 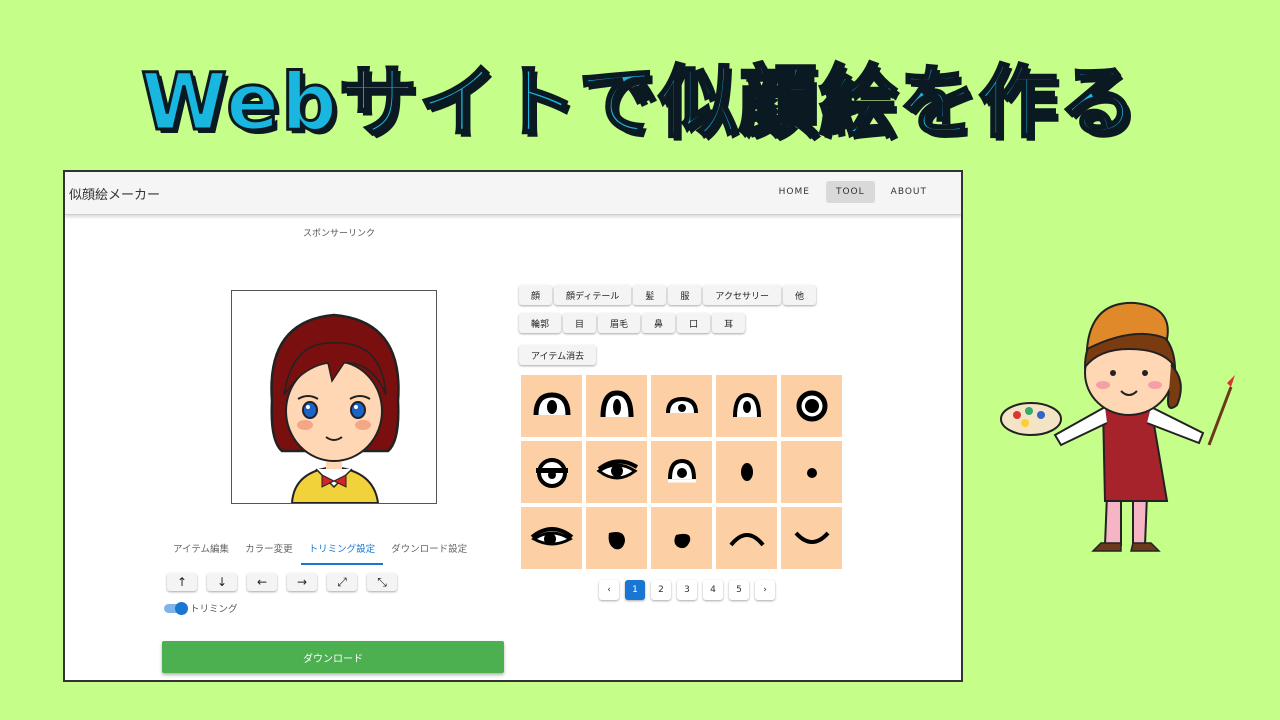 I want to click on tab-color-change: カラー変更, so click(x=269, y=550).